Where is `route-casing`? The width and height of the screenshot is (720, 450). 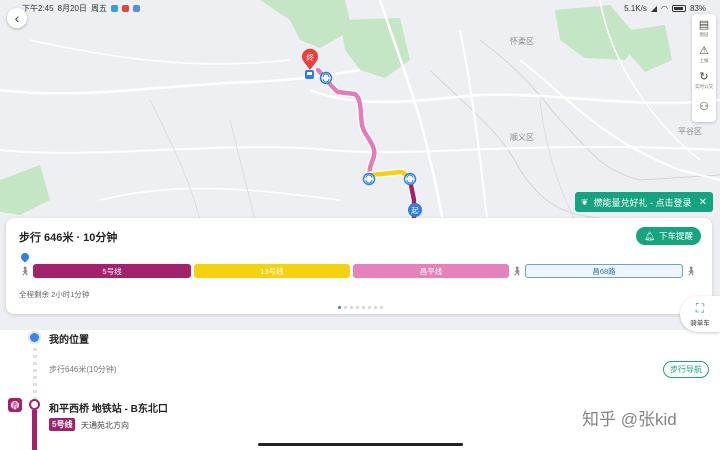
route-casing is located at coordinates (346, 122).